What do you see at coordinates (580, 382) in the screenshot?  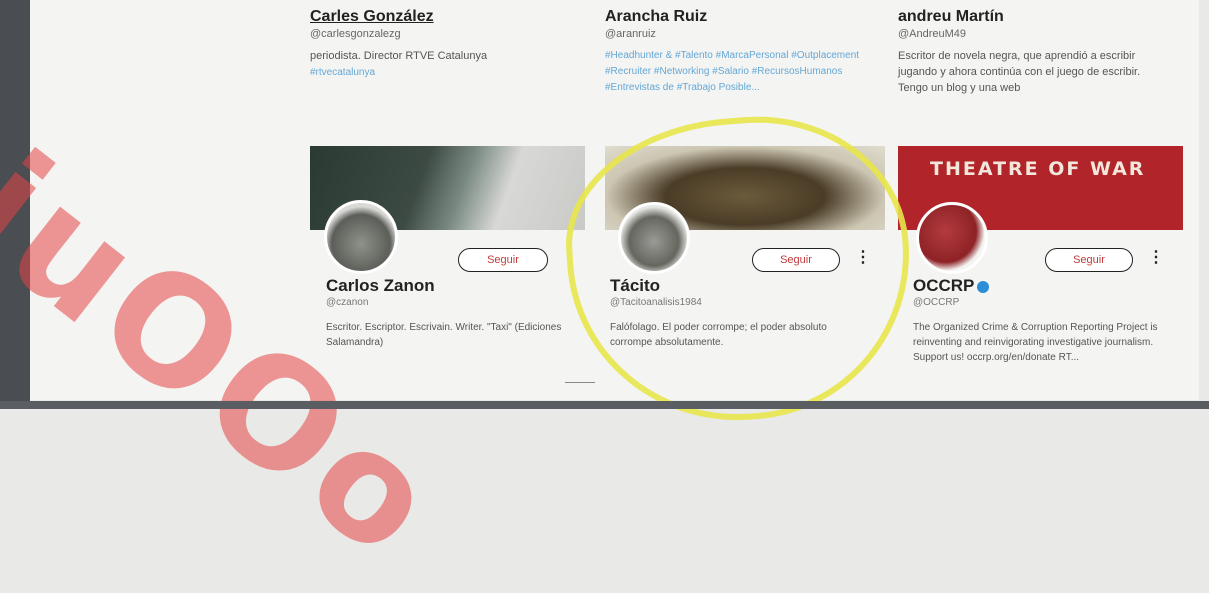 I see `divider` at bounding box center [580, 382].